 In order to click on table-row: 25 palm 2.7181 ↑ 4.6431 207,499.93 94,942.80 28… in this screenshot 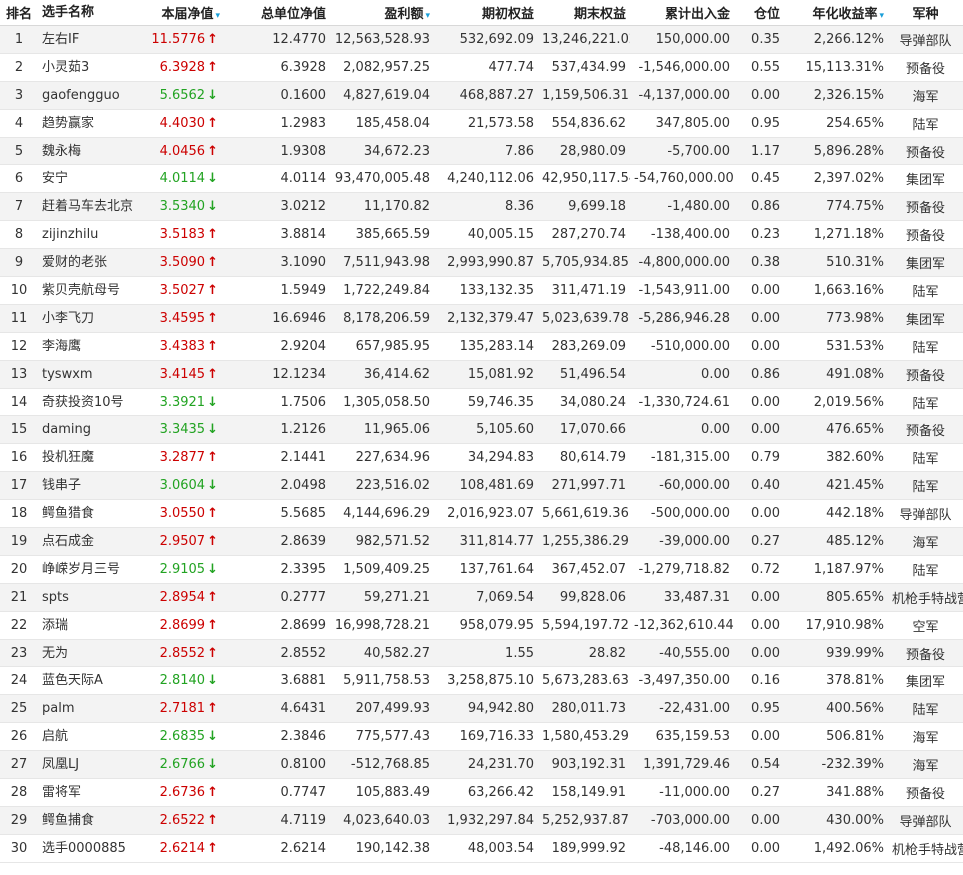, I will do `click(481, 709)`.